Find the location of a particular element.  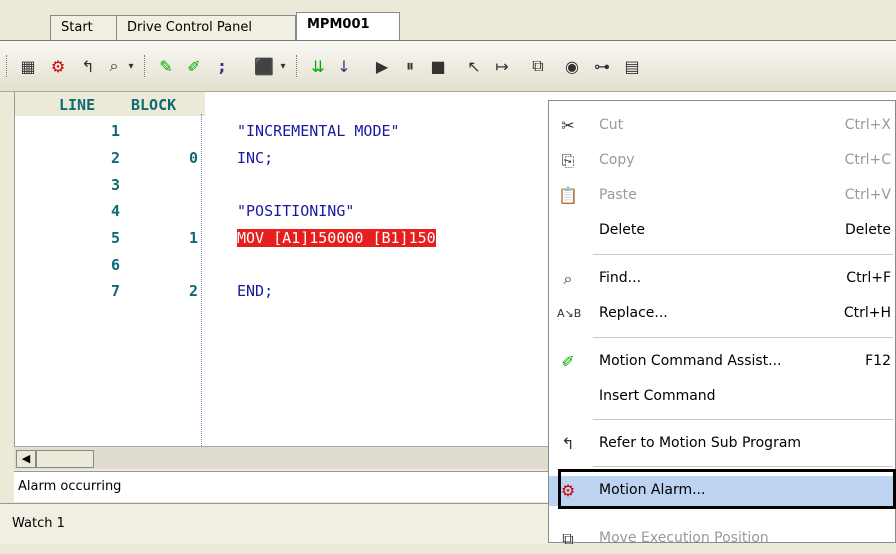

menu-item-shortcut: Ctrl+X is located at coordinates (867, 125).